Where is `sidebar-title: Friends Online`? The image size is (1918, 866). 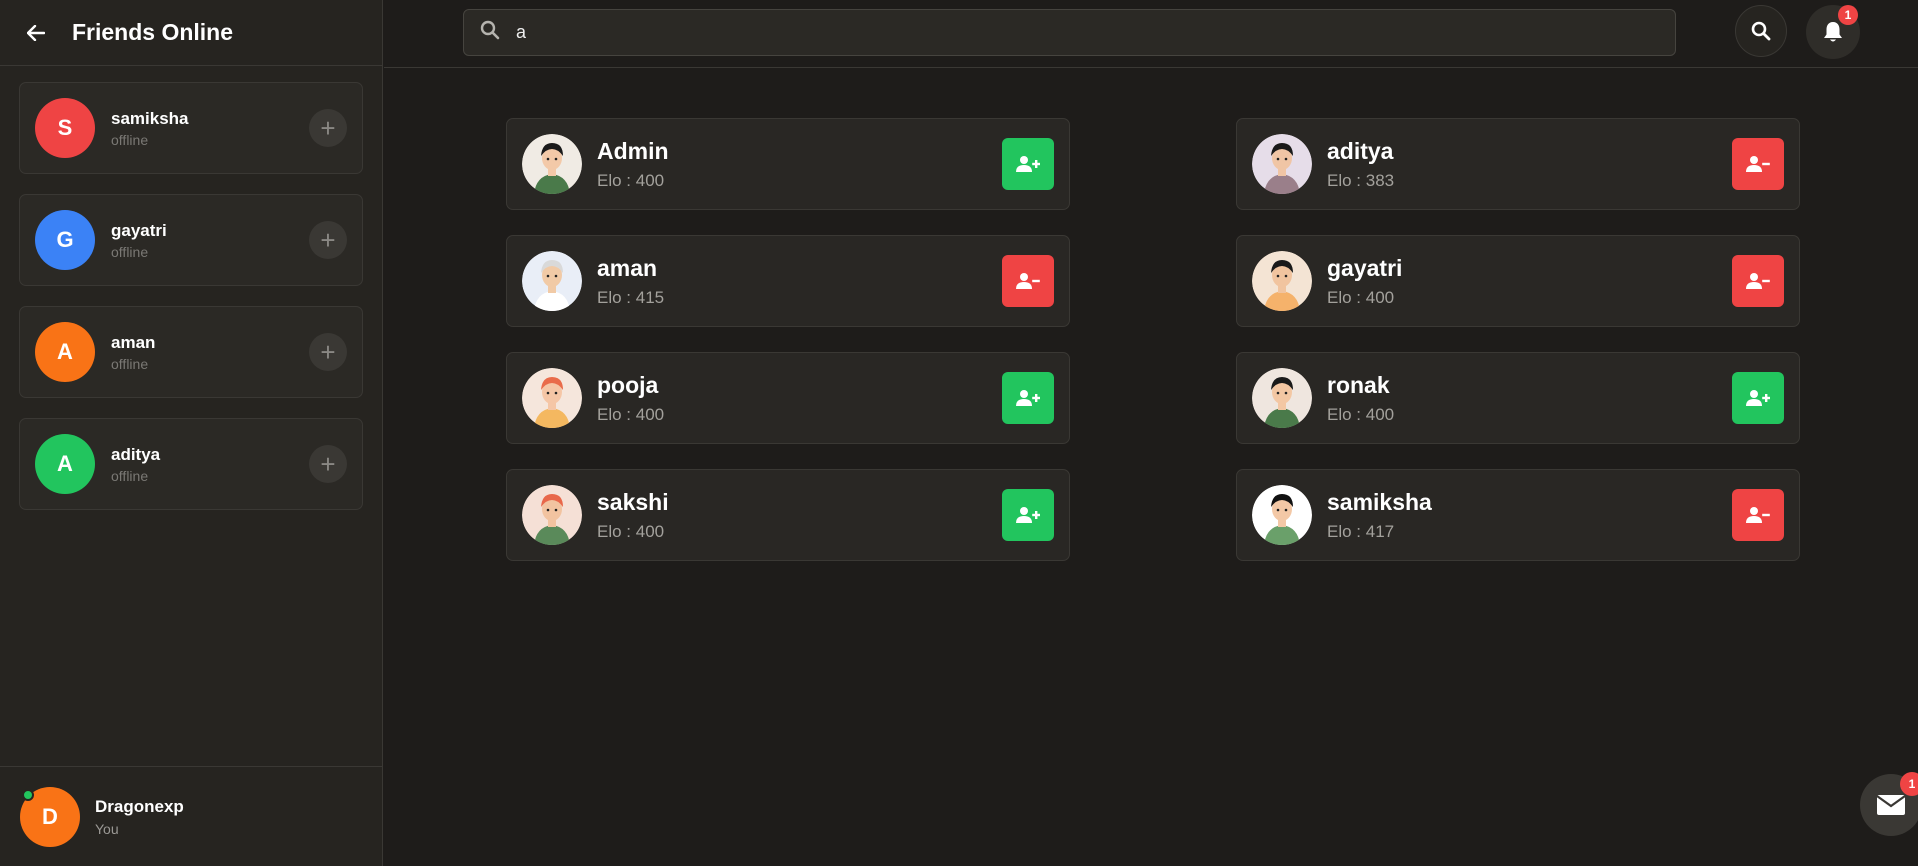 sidebar-title: Friends Online is located at coordinates (153, 32).